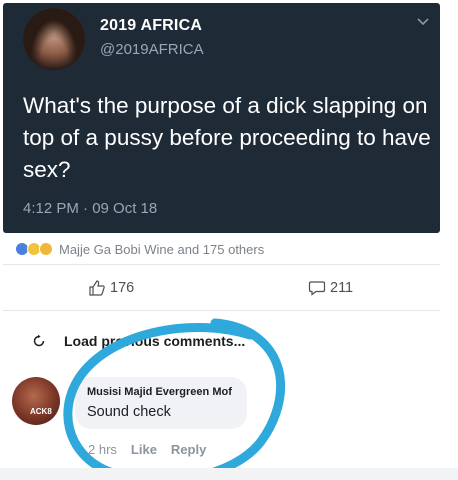  What do you see at coordinates (162, 249) in the screenshot?
I see `reactions-text: Majje Ga Bobi Wine and 175 others` at bounding box center [162, 249].